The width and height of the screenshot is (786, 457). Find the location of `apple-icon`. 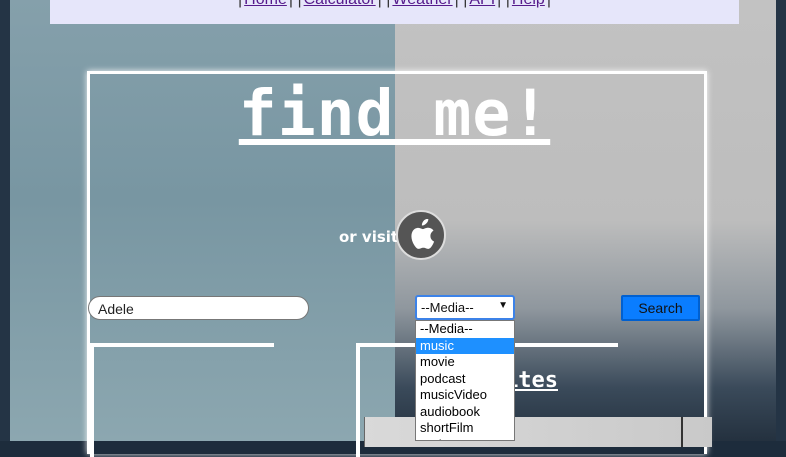

apple-icon is located at coordinates (423, 234).